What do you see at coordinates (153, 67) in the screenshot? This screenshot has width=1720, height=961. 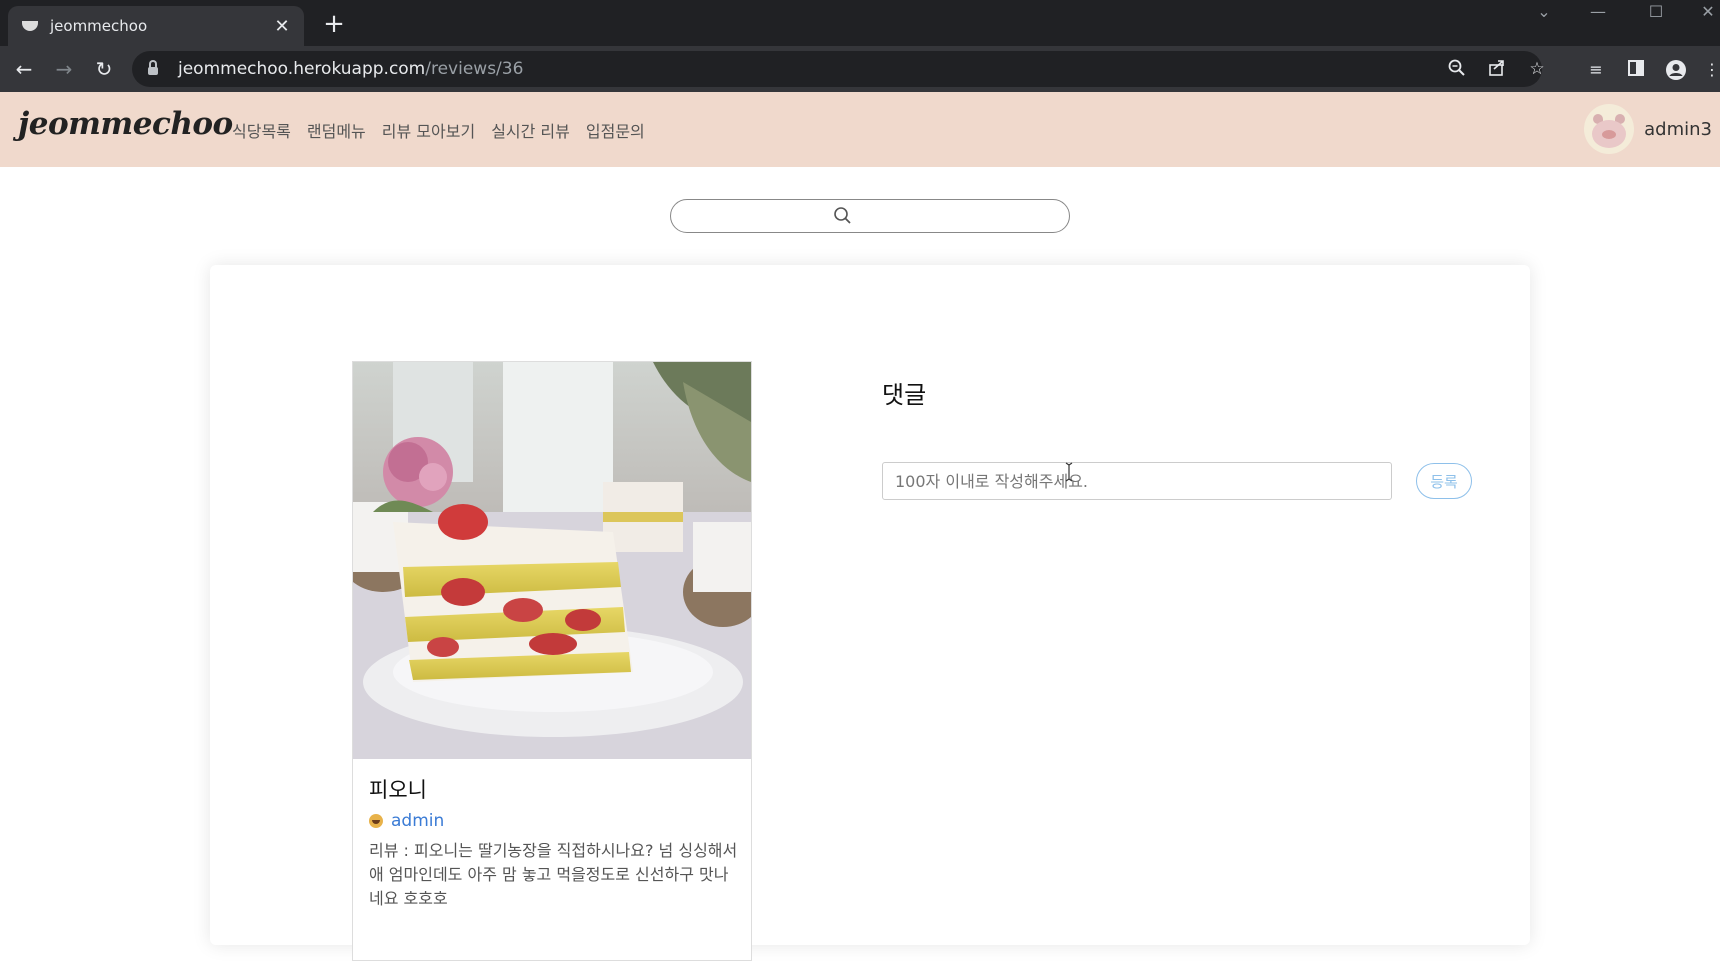 I see `lock-icon` at bounding box center [153, 67].